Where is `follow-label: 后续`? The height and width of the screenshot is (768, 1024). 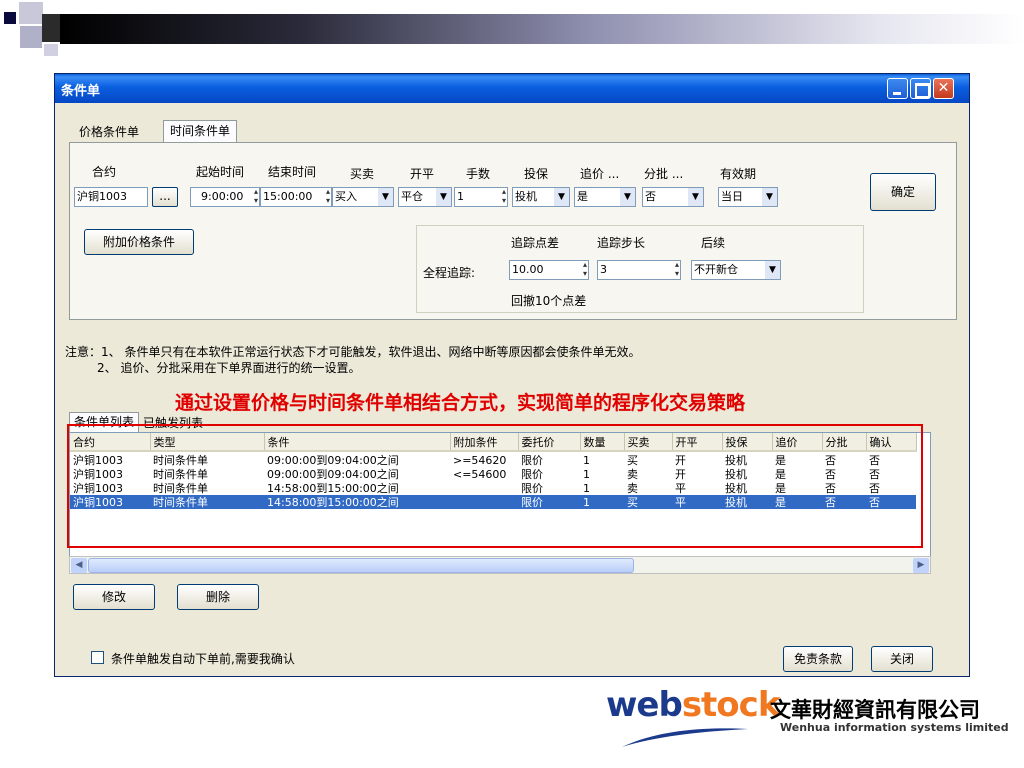
follow-label: 后续 is located at coordinates (713, 243).